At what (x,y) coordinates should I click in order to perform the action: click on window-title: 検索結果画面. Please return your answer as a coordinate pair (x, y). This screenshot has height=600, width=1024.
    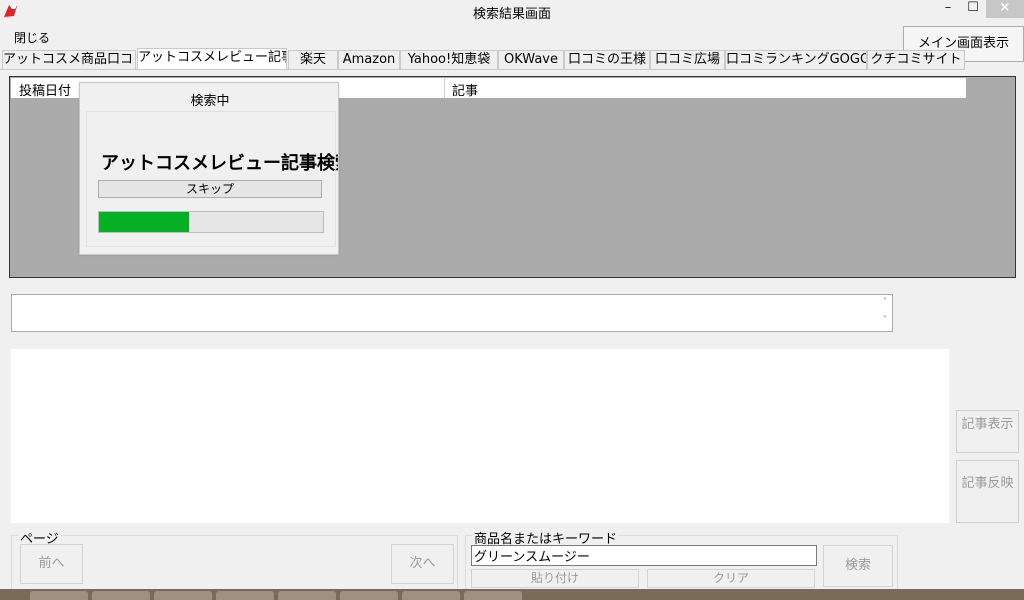
    Looking at the image, I should click on (511, 14).